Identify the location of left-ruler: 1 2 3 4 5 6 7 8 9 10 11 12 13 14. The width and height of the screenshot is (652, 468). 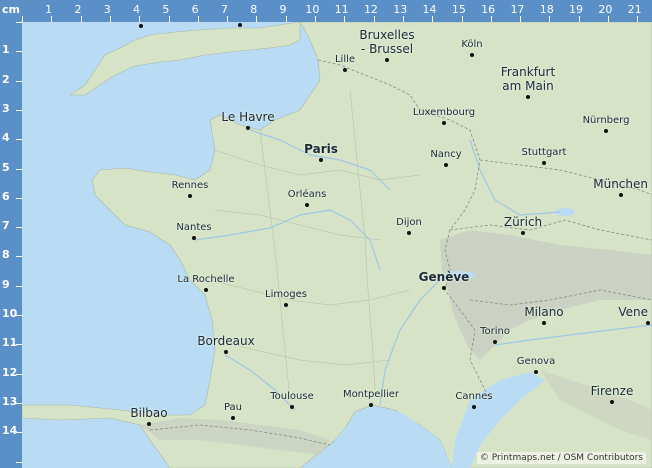
(11, 234).